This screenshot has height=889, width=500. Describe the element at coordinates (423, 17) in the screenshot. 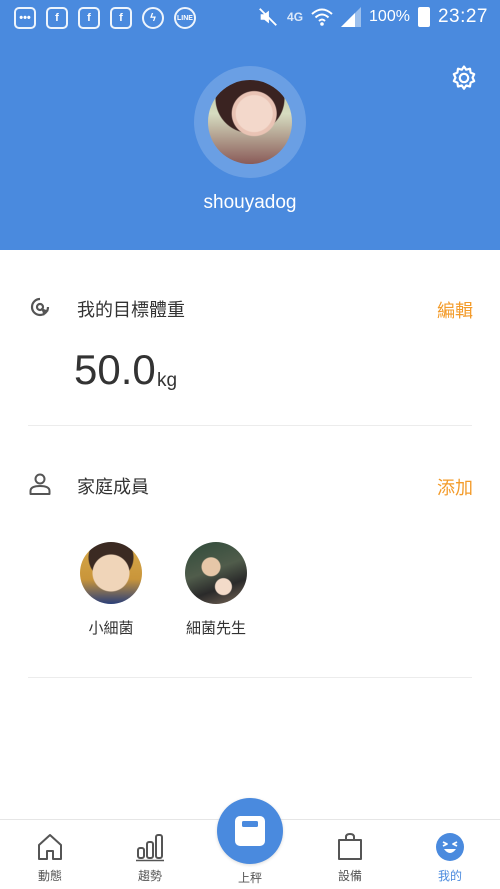

I see `battery-icon` at that location.